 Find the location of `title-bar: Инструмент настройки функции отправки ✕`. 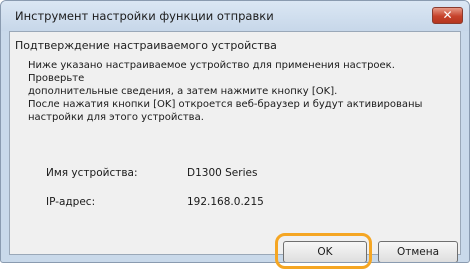

title-bar: Инструмент настройки функции отправки ✕ is located at coordinates (235, 16).